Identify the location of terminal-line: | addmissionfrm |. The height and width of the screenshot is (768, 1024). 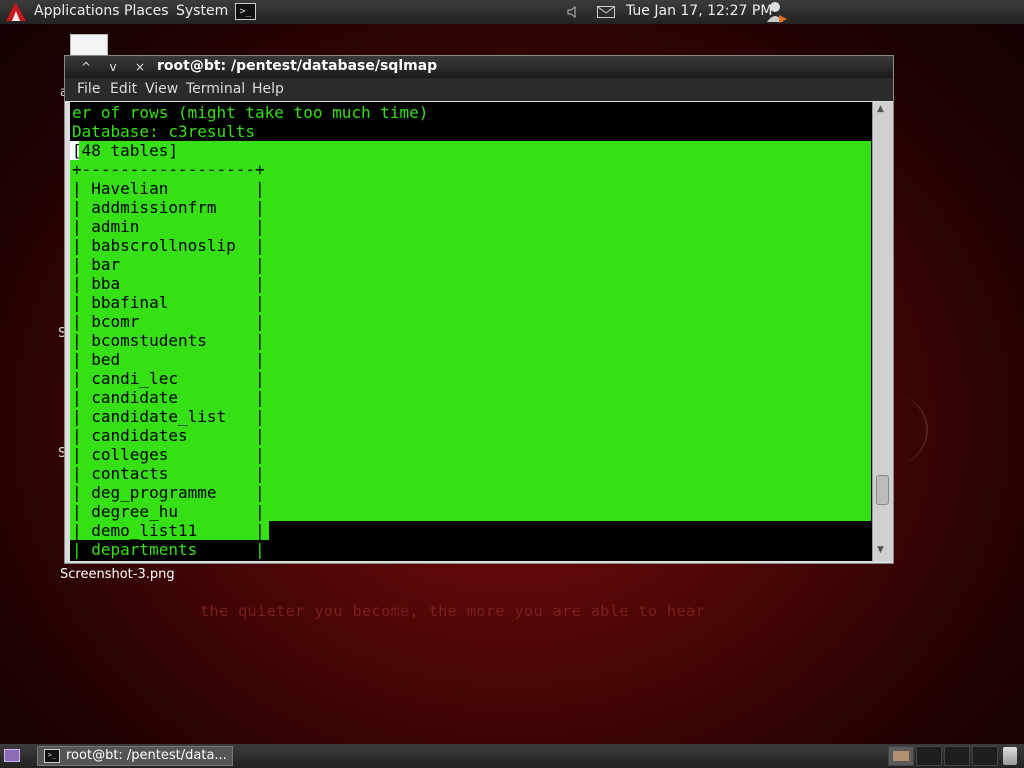
(168, 207).